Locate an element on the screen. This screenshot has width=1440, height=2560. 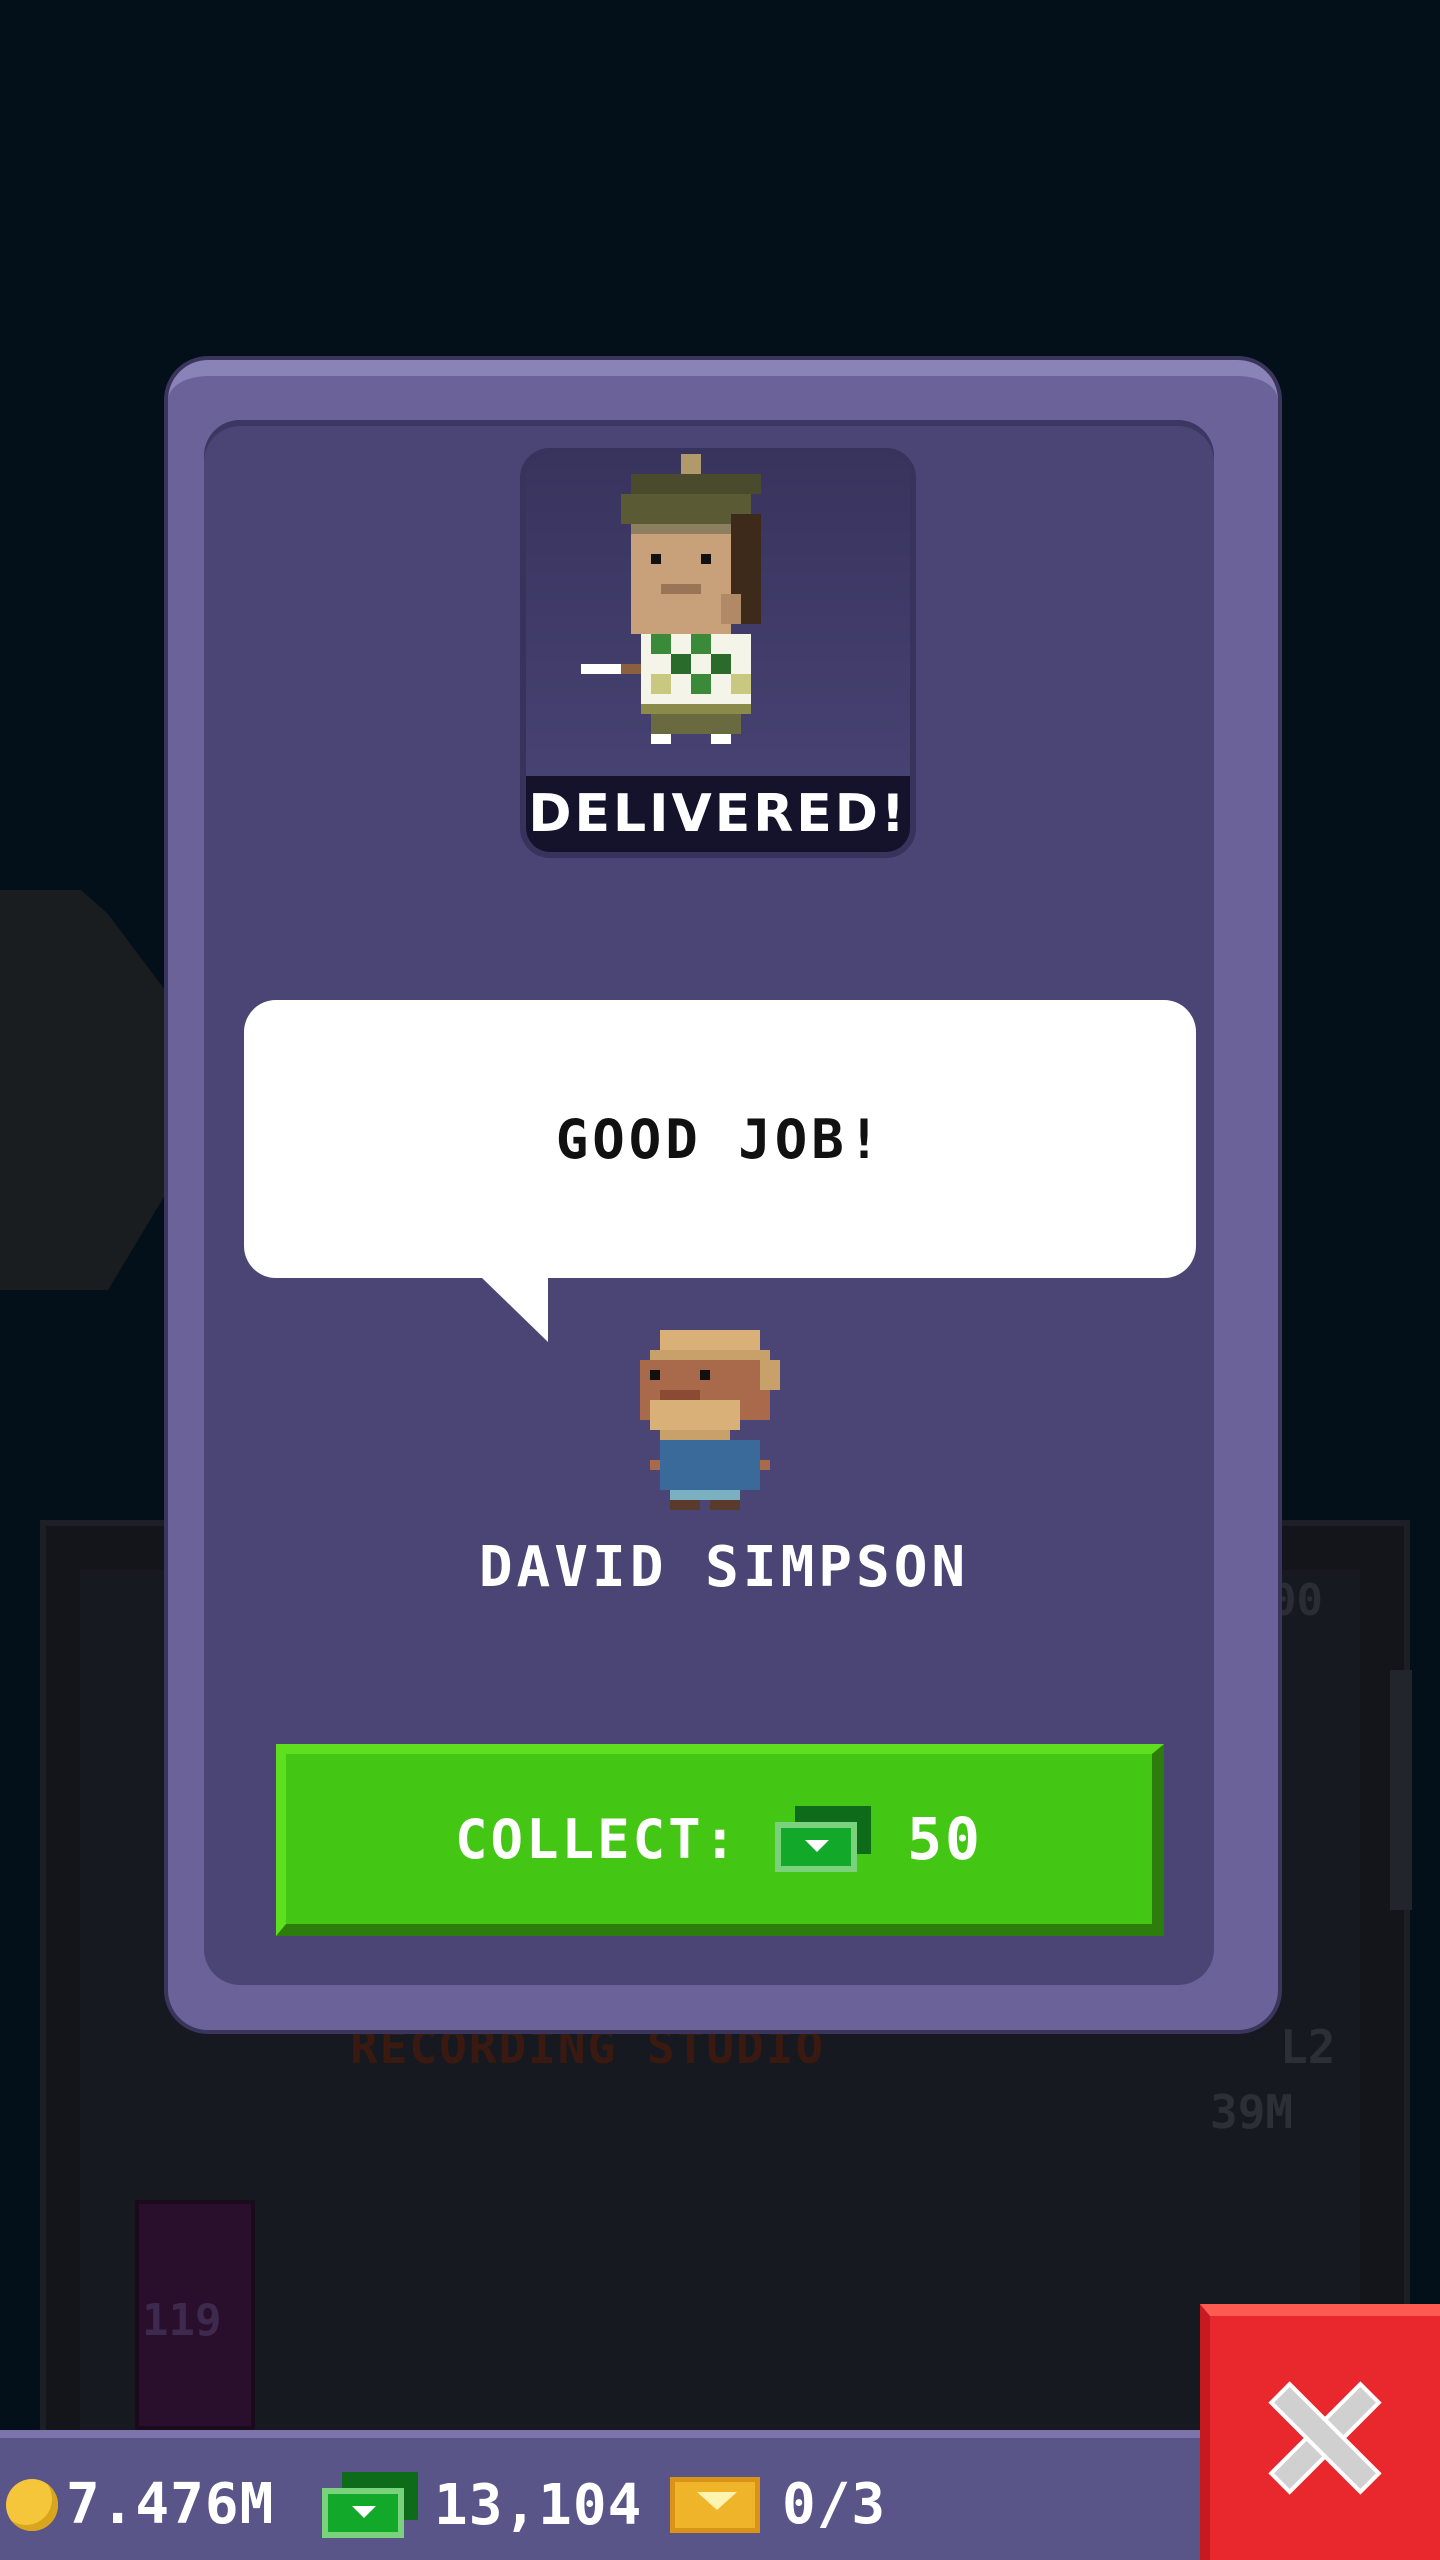
background-elevator-number: 119 is located at coordinates (182, 2320).